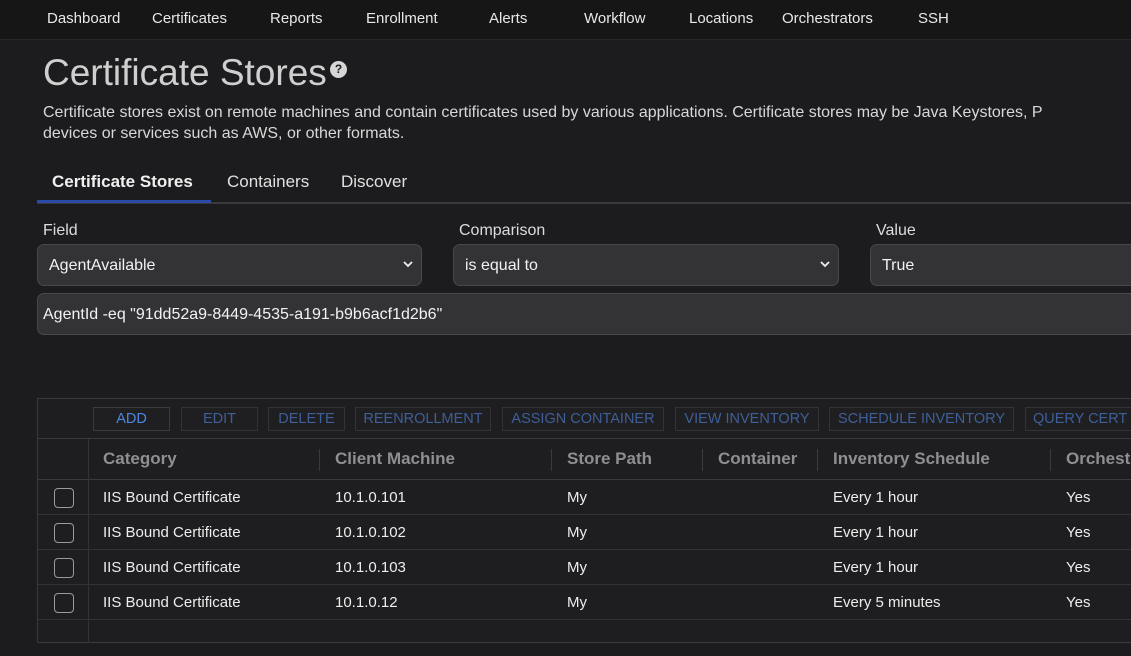 The height and width of the screenshot is (656, 1131). What do you see at coordinates (423, 419) in the screenshot?
I see `reenrollment-button: REENROLLMENT` at bounding box center [423, 419].